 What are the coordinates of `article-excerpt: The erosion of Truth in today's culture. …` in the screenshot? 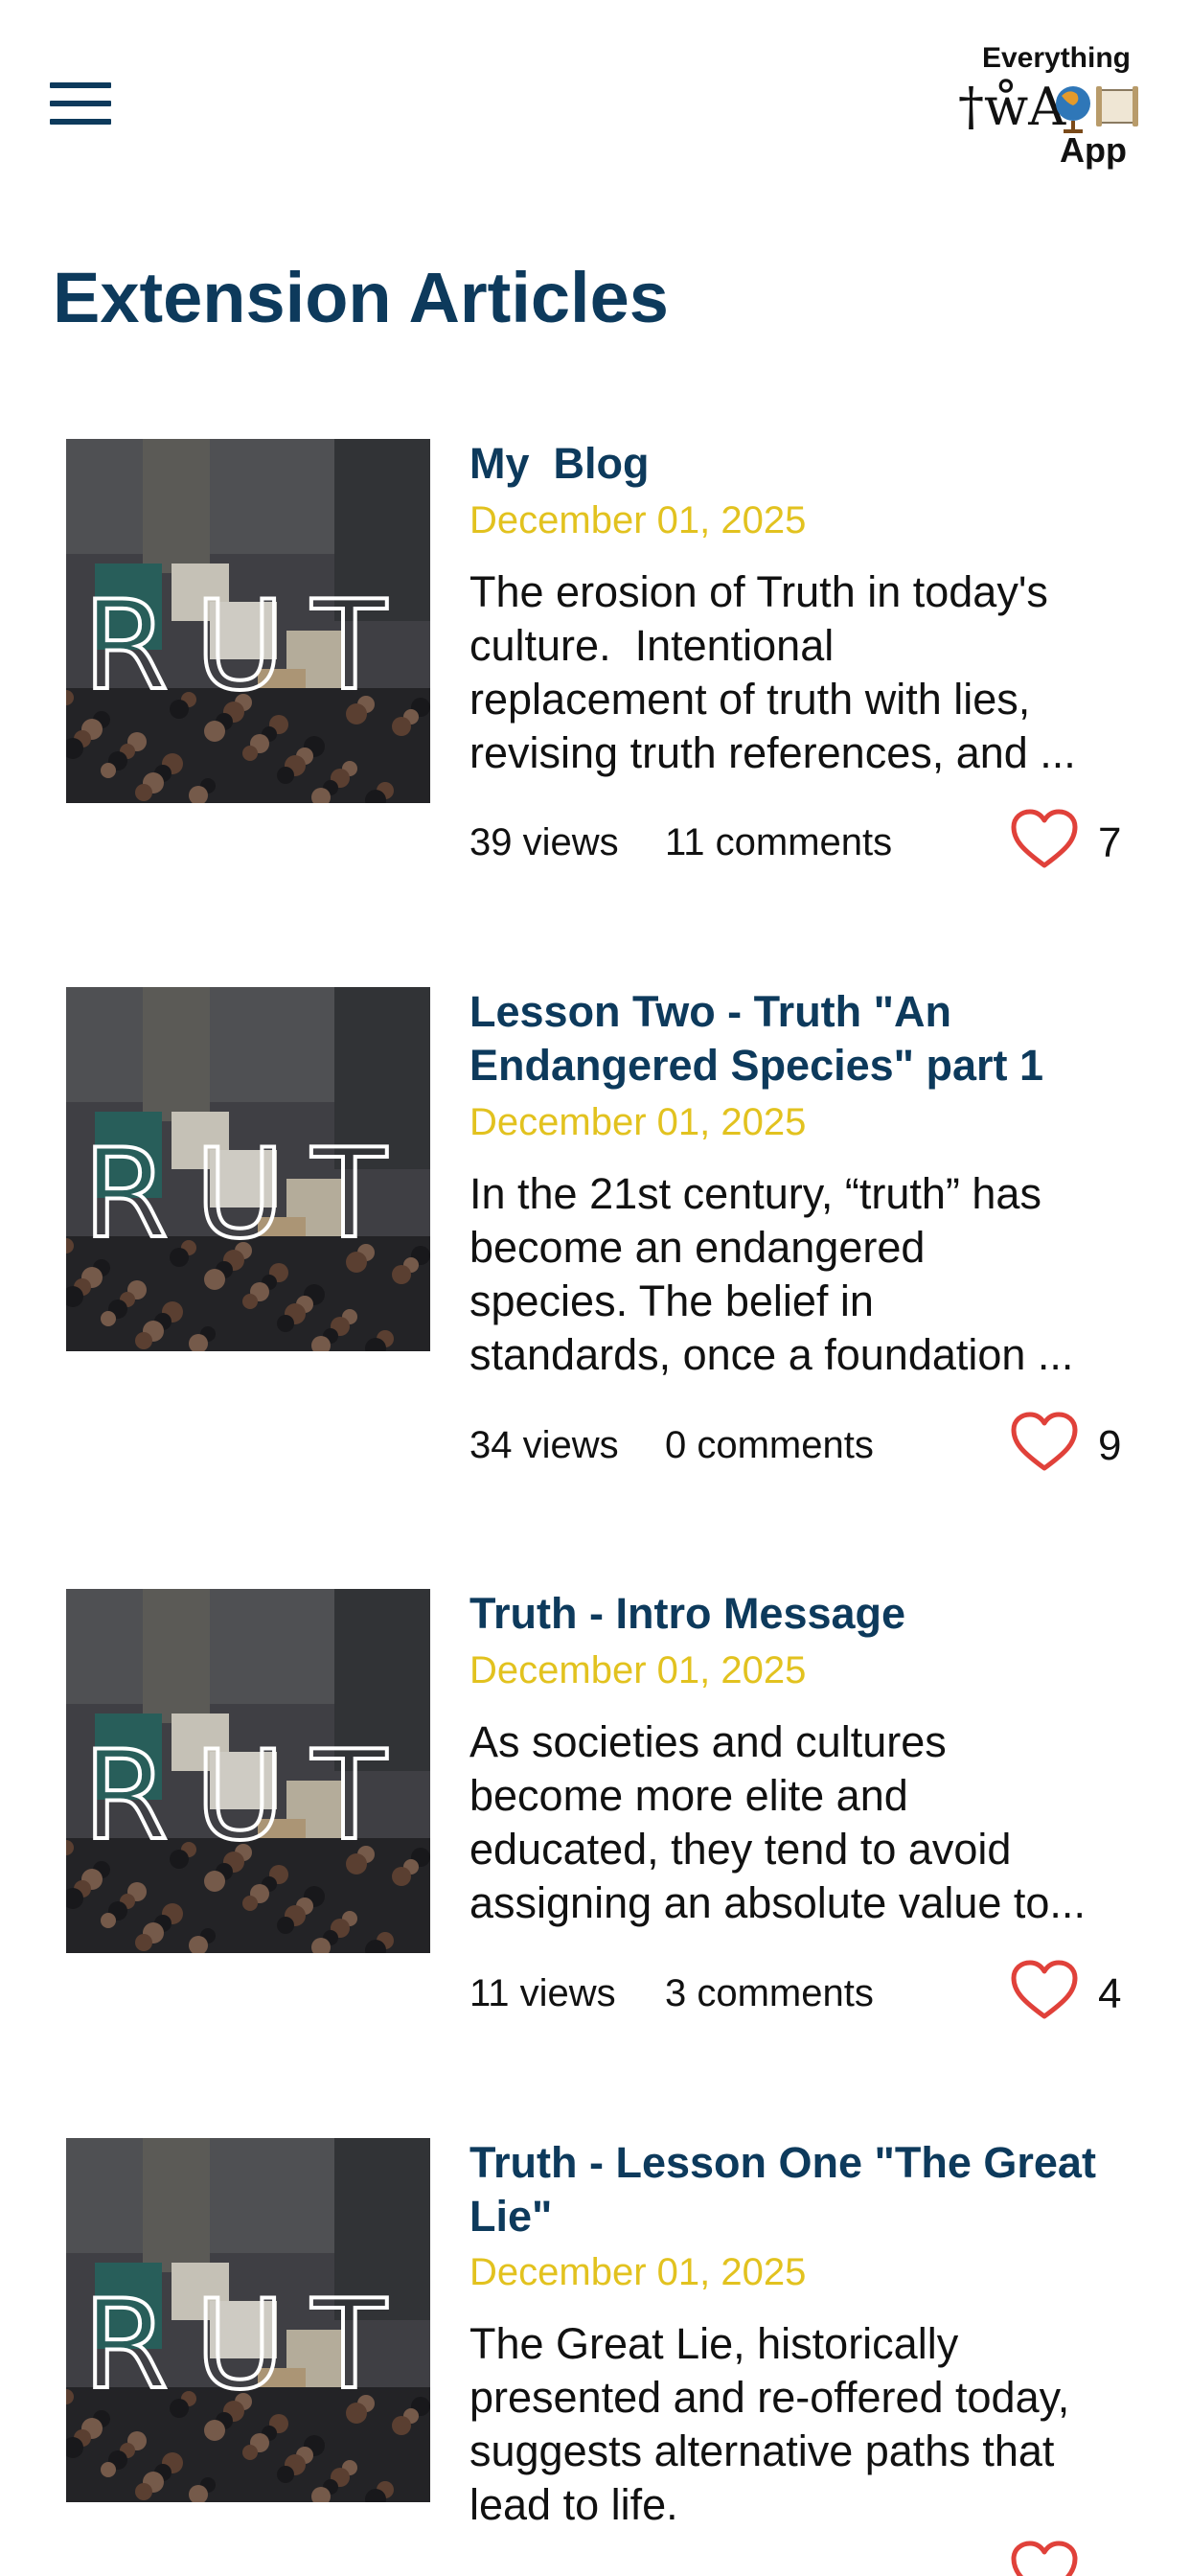 It's located at (800, 672).